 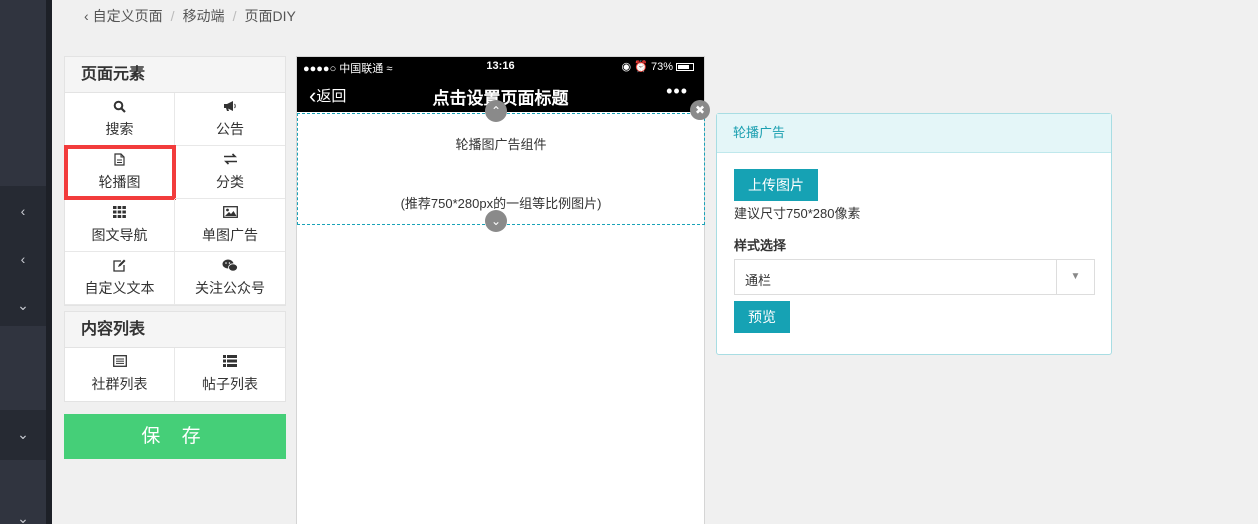 What do you see at coordinates (626, 67) in the screenshot?
I see `lock-rotation-icon: ◉` at bounding box center [626, 67].